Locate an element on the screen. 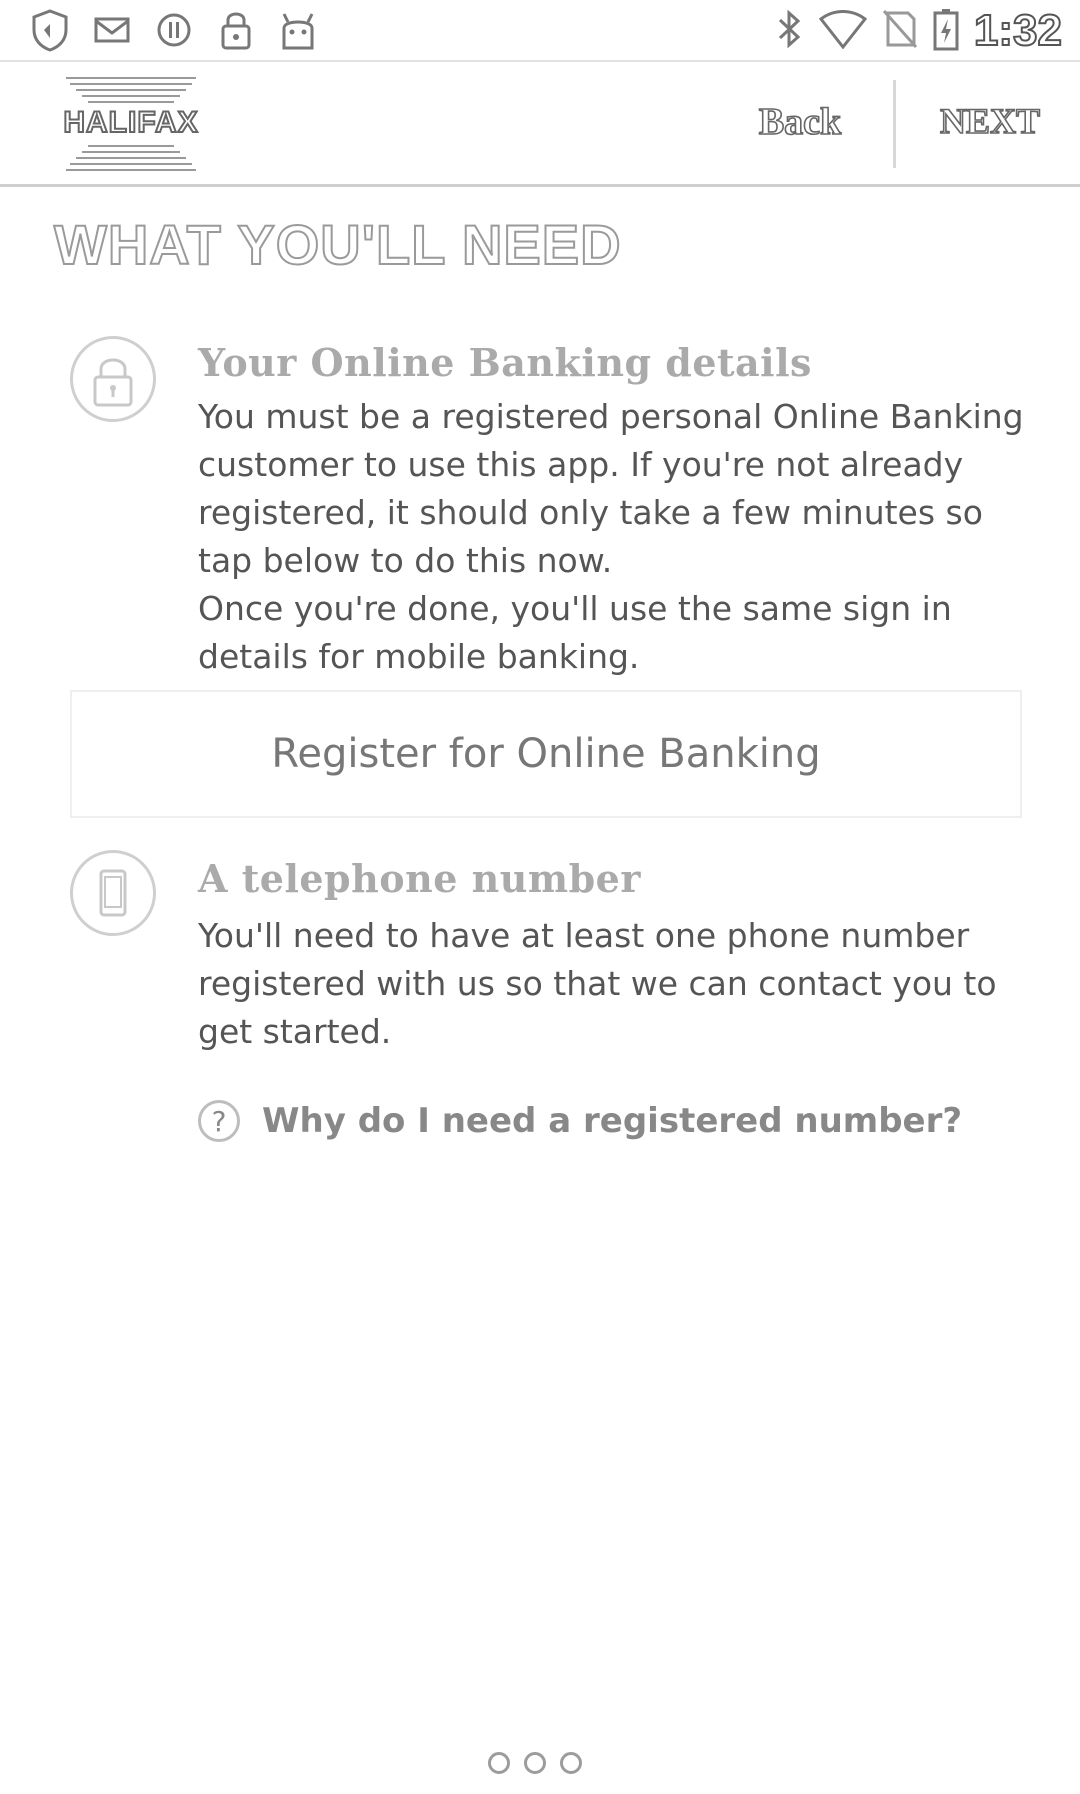 The image size is (1080, 1794). next-button: NEXT is located at coordinates (990, 121).